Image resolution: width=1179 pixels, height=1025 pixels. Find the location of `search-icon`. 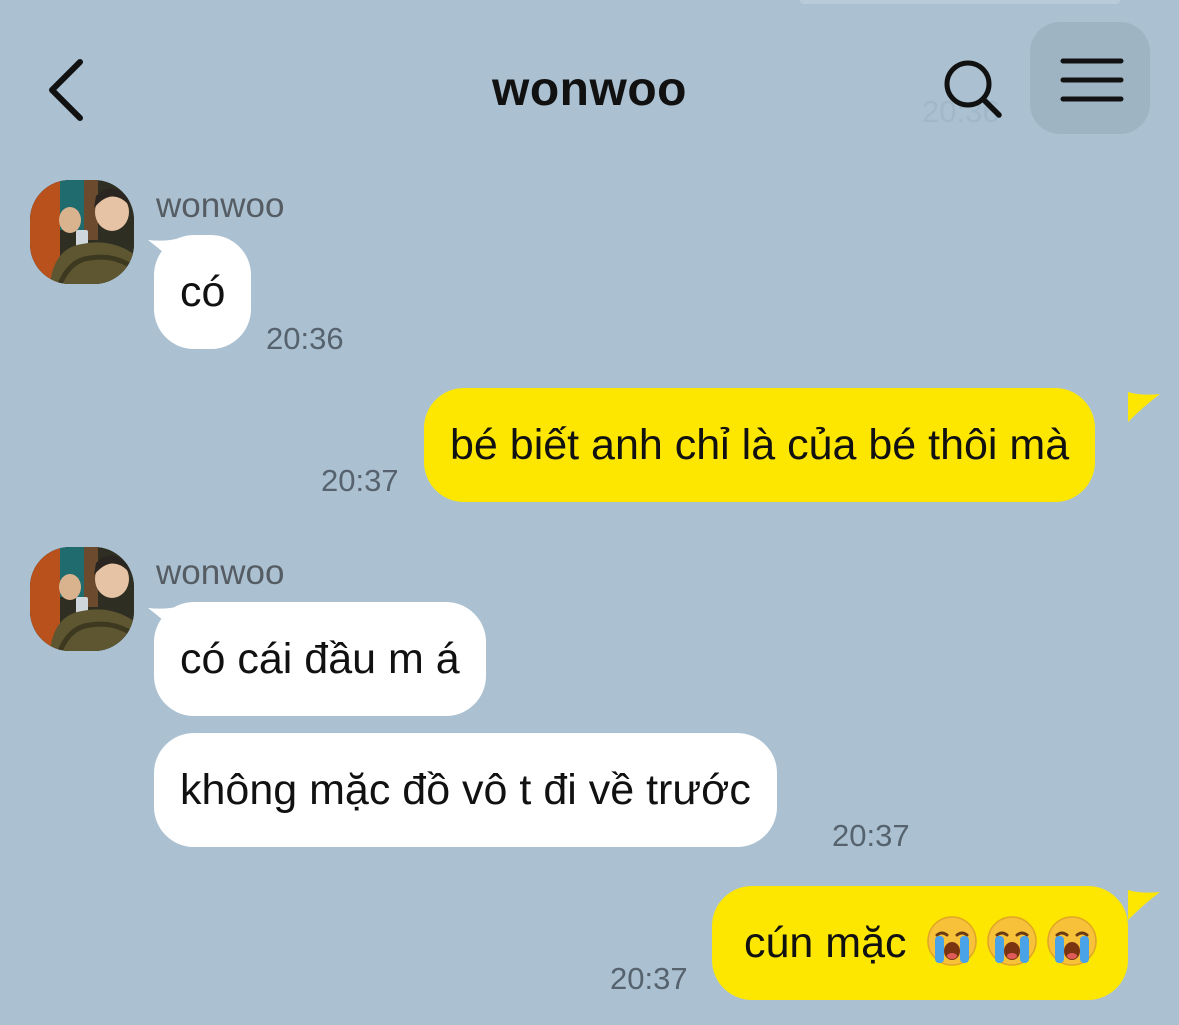

search-icon is located at coordinates (973, 89).